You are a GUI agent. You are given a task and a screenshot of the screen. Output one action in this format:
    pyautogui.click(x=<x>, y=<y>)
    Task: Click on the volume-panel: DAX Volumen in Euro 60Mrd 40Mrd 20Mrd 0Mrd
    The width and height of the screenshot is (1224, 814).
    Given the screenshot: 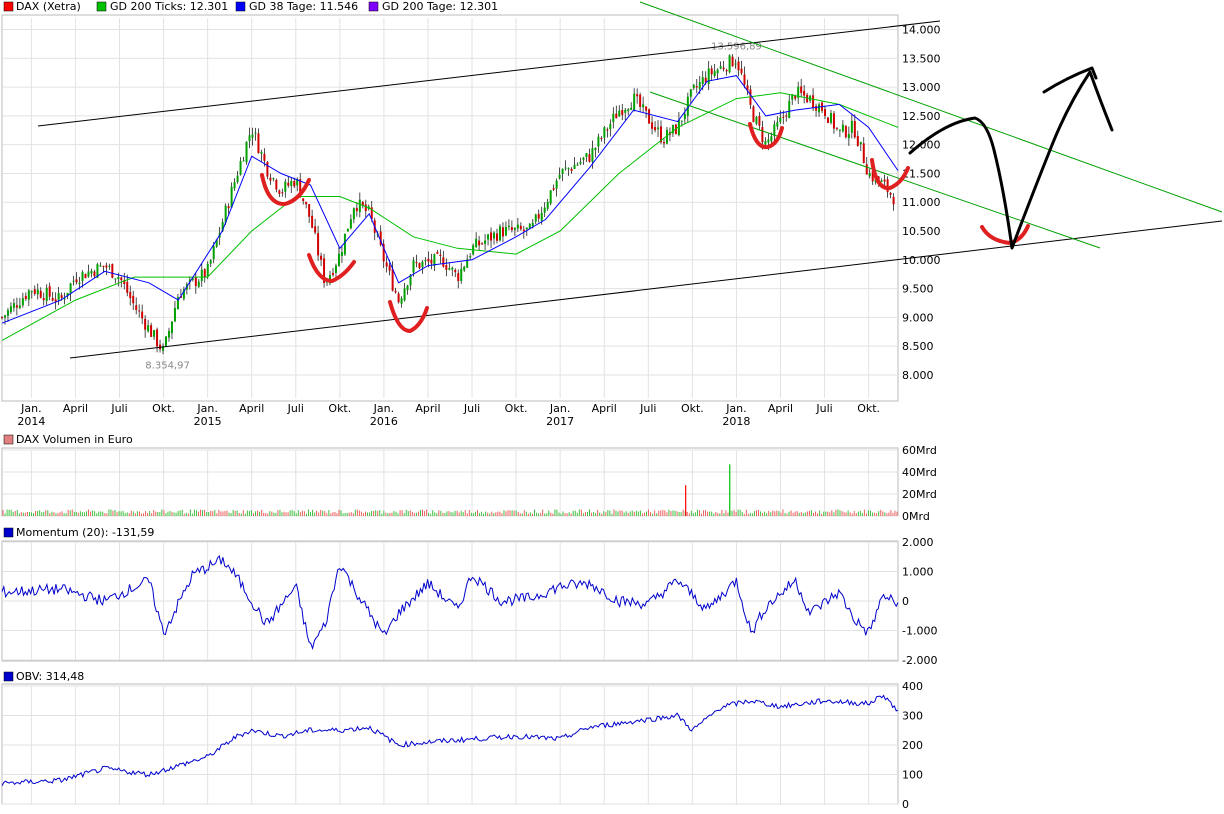 What is the action you would take?
    pyautogui.click(x=469, y=478)
    